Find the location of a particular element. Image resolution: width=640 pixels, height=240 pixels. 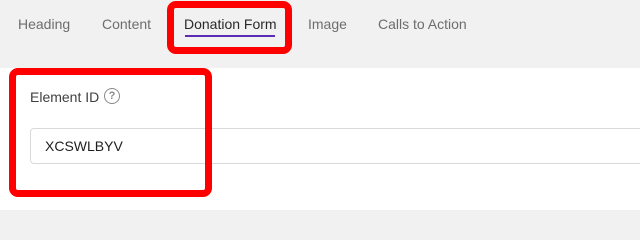

element-id-input is located at coordinates (335, 146).